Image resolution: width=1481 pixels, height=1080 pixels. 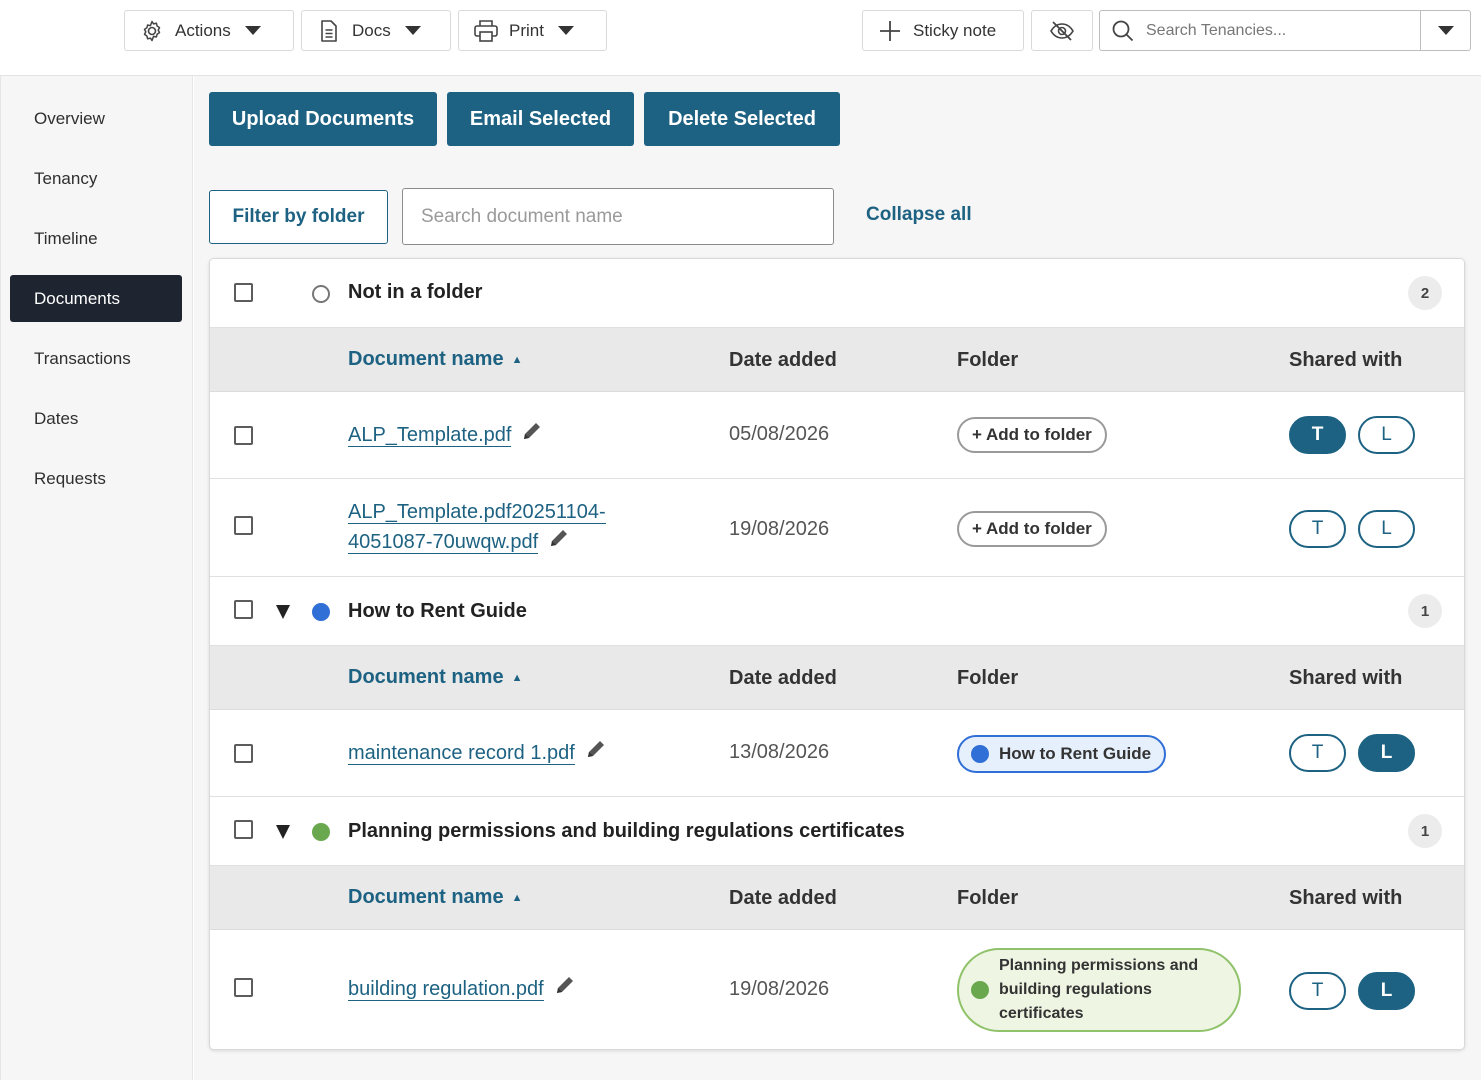 I want to click on delete-selected-button: Delete Selected, so click(x=742, y=119).